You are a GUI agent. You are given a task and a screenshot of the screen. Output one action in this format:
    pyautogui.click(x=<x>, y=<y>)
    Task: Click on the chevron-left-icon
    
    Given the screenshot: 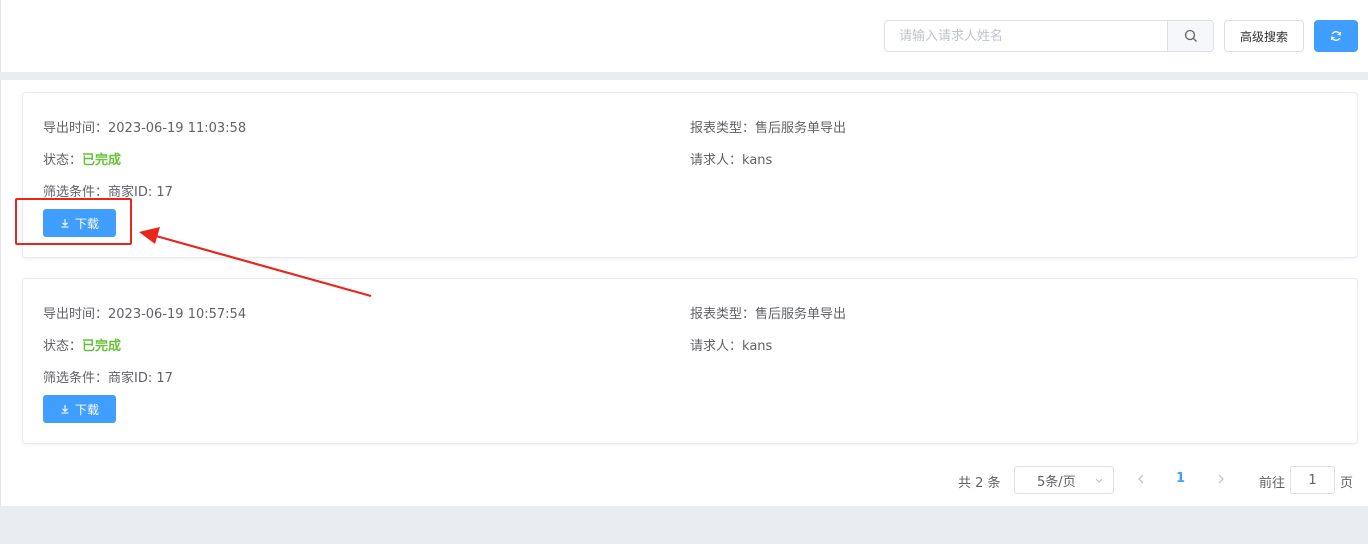 What is the action you would take?
    pyautogui.click(x=1141, y=479)
    